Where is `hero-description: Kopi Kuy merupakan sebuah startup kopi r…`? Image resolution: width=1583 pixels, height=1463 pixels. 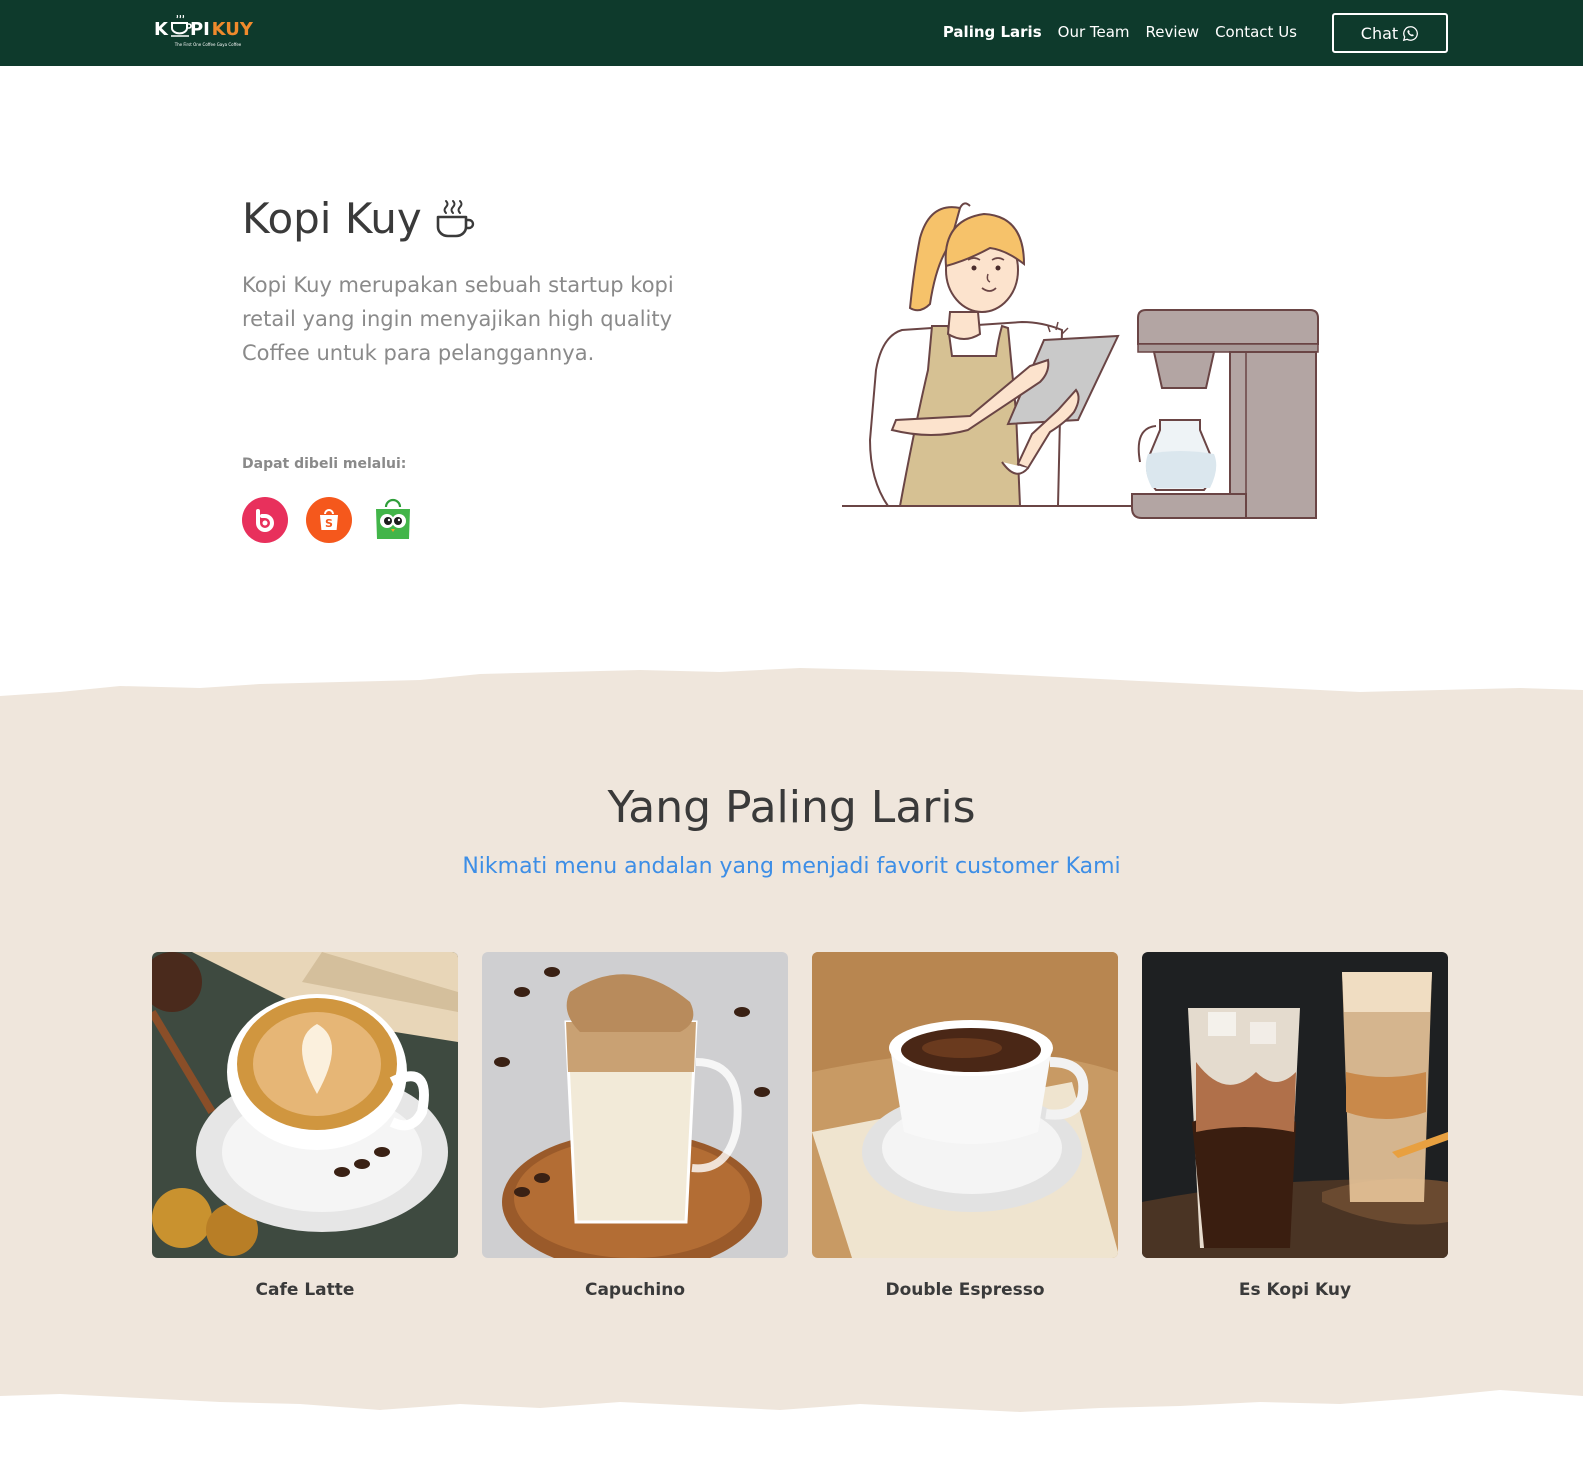
hero-description: Kopi Kuy merupakan sebuah startup kopi r… is located at coordinates (458, 319).